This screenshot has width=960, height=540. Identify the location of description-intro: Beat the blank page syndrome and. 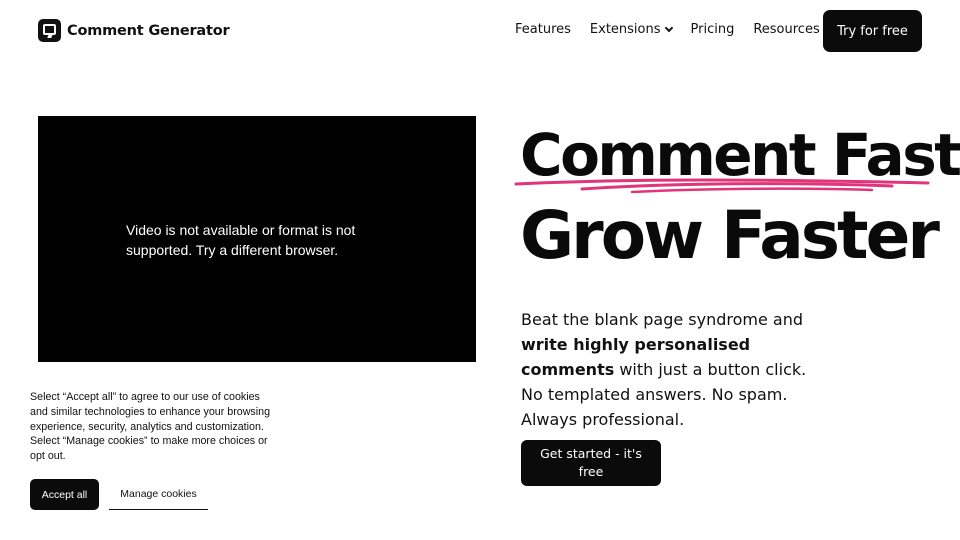
(662, 319).